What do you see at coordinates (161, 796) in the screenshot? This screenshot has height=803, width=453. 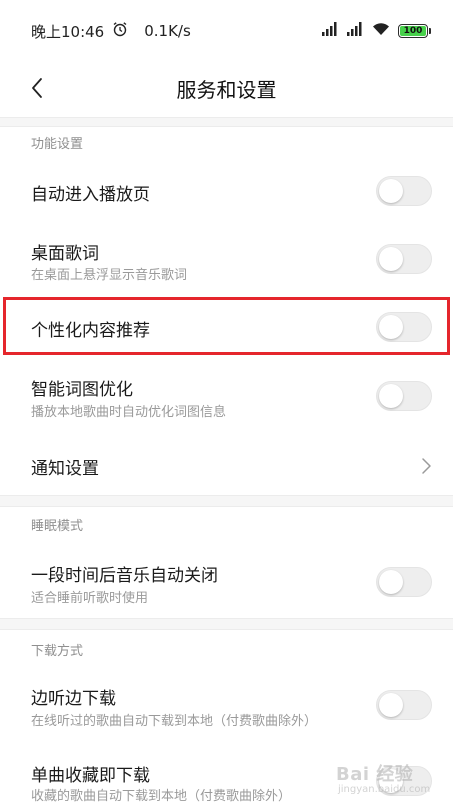 I see `row-subtitle: 收藏的歌曲自动下载到本地（付费歌曲除外）` at bounding box center [161, 796].